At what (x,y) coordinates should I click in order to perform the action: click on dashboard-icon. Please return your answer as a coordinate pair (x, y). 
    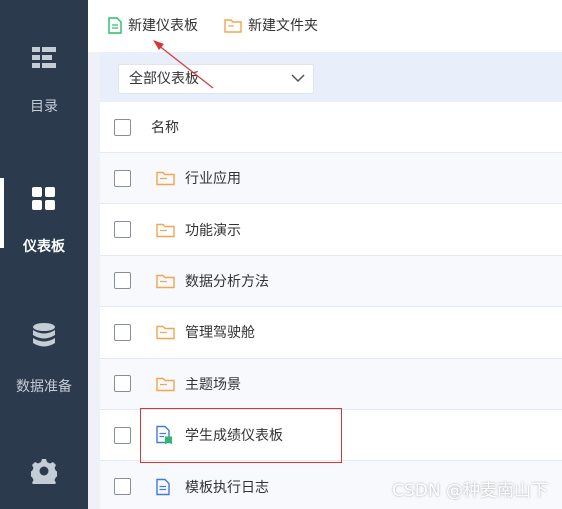
    Looking at the image, I should click on (43, 198).